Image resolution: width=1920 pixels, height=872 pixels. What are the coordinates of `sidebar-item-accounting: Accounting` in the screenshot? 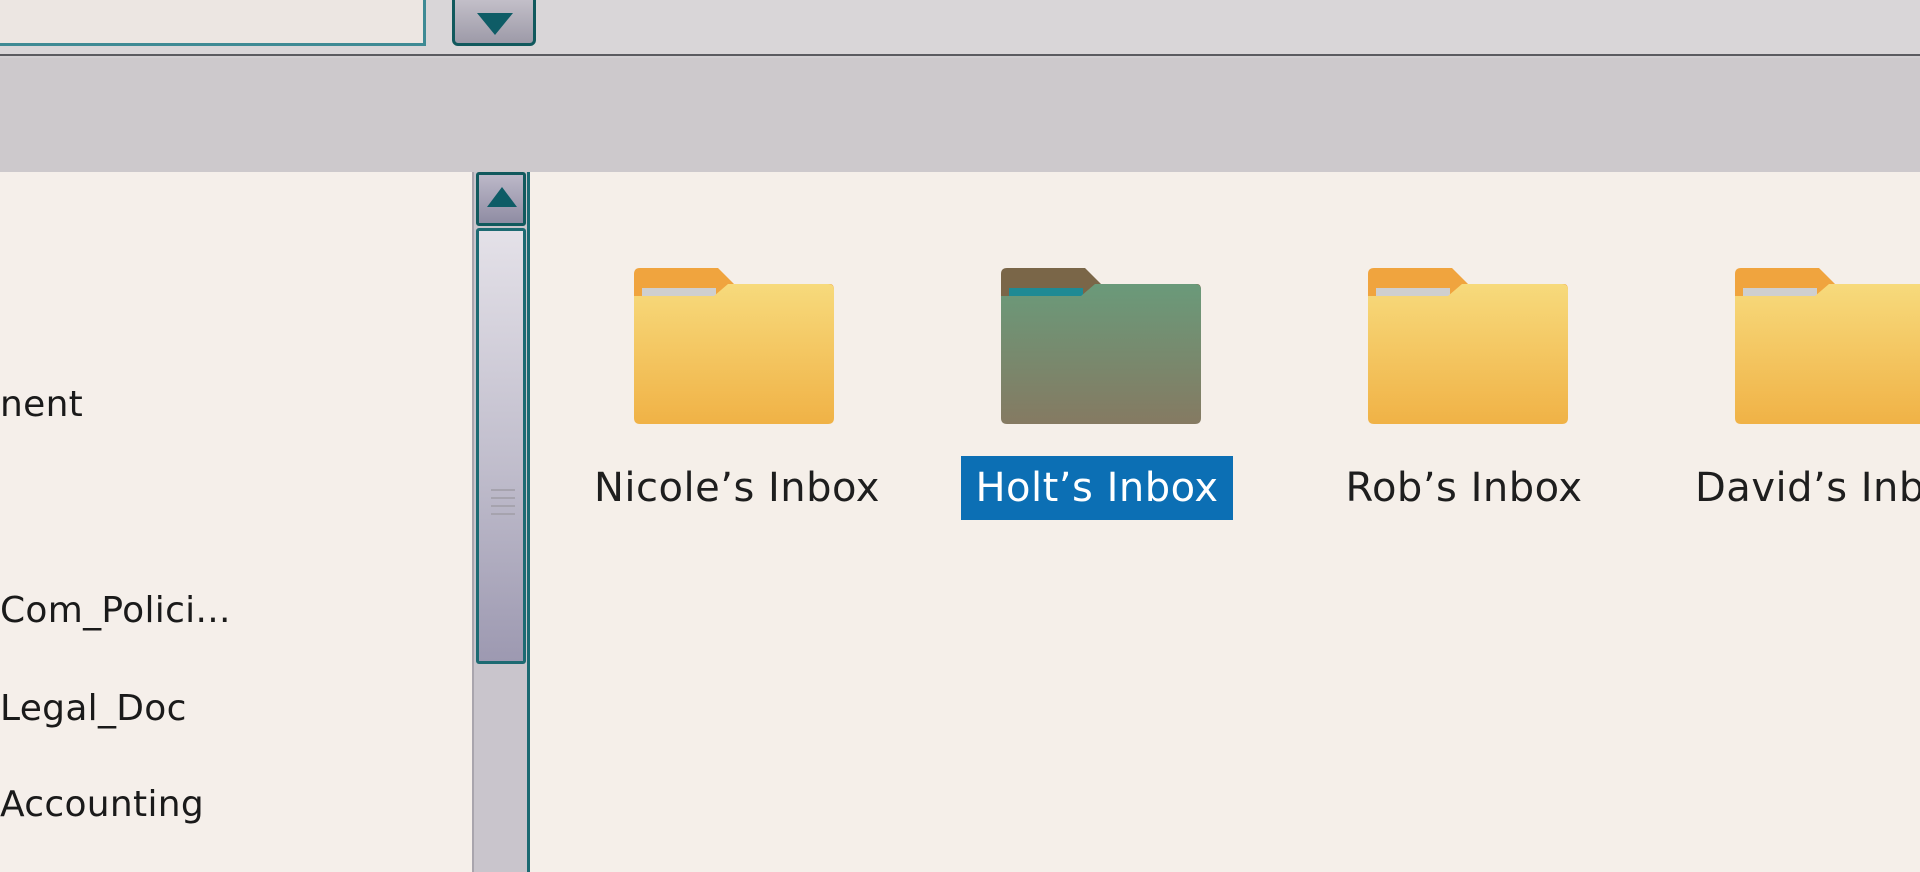 It's located at (102, 804).